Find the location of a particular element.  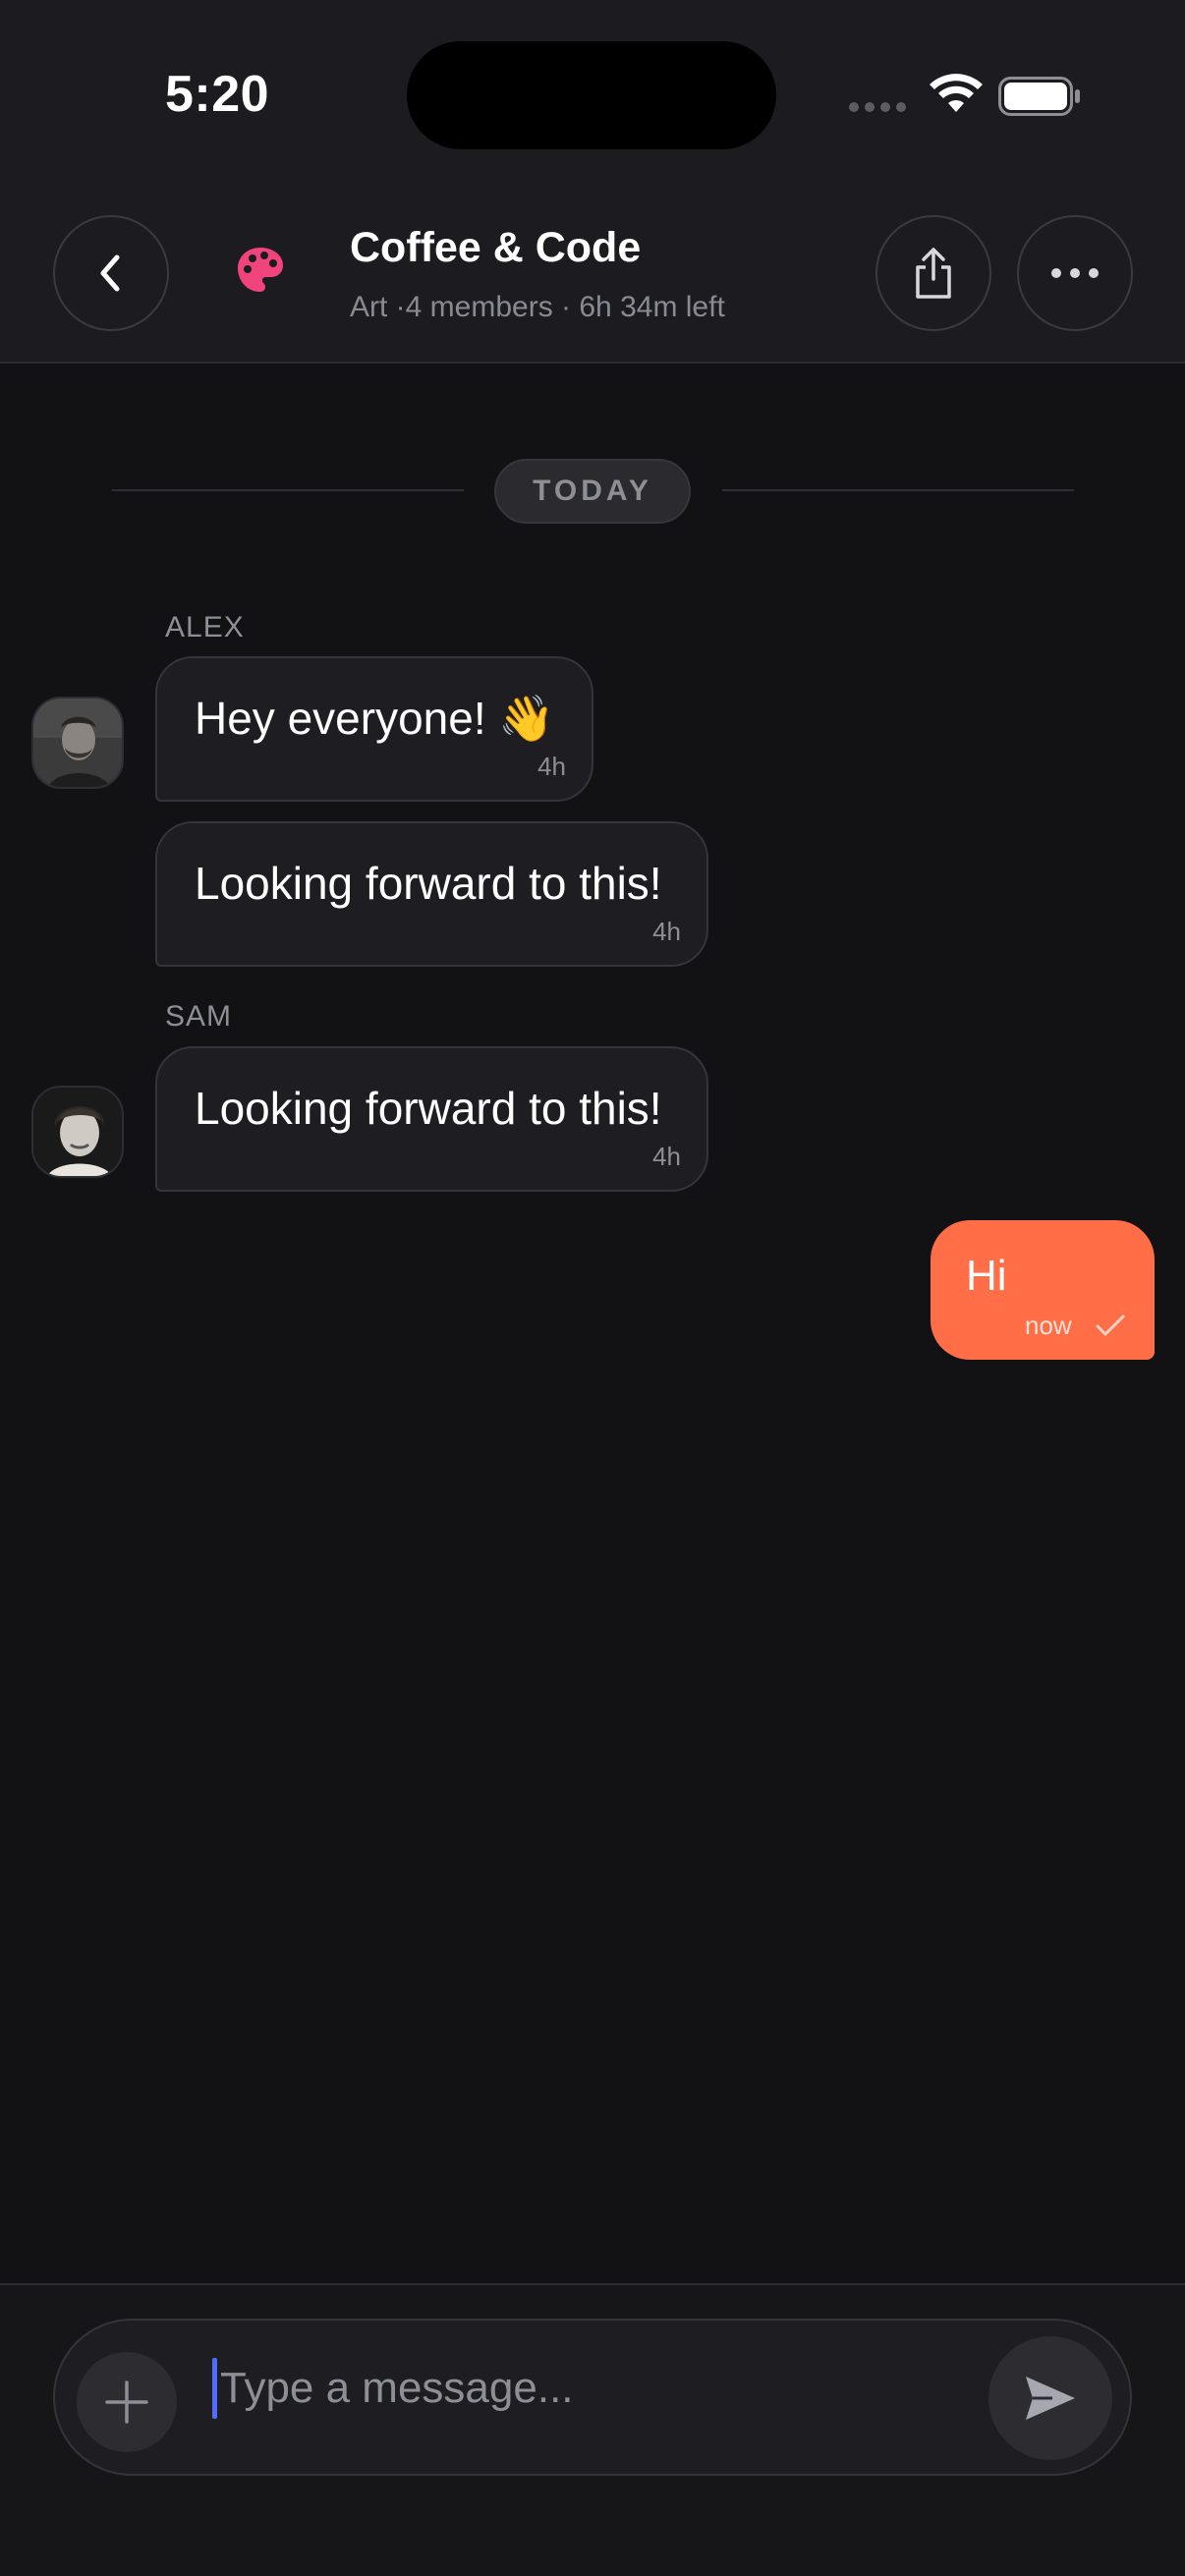

sender-name: SAM is located at coordinates (199, 1016).